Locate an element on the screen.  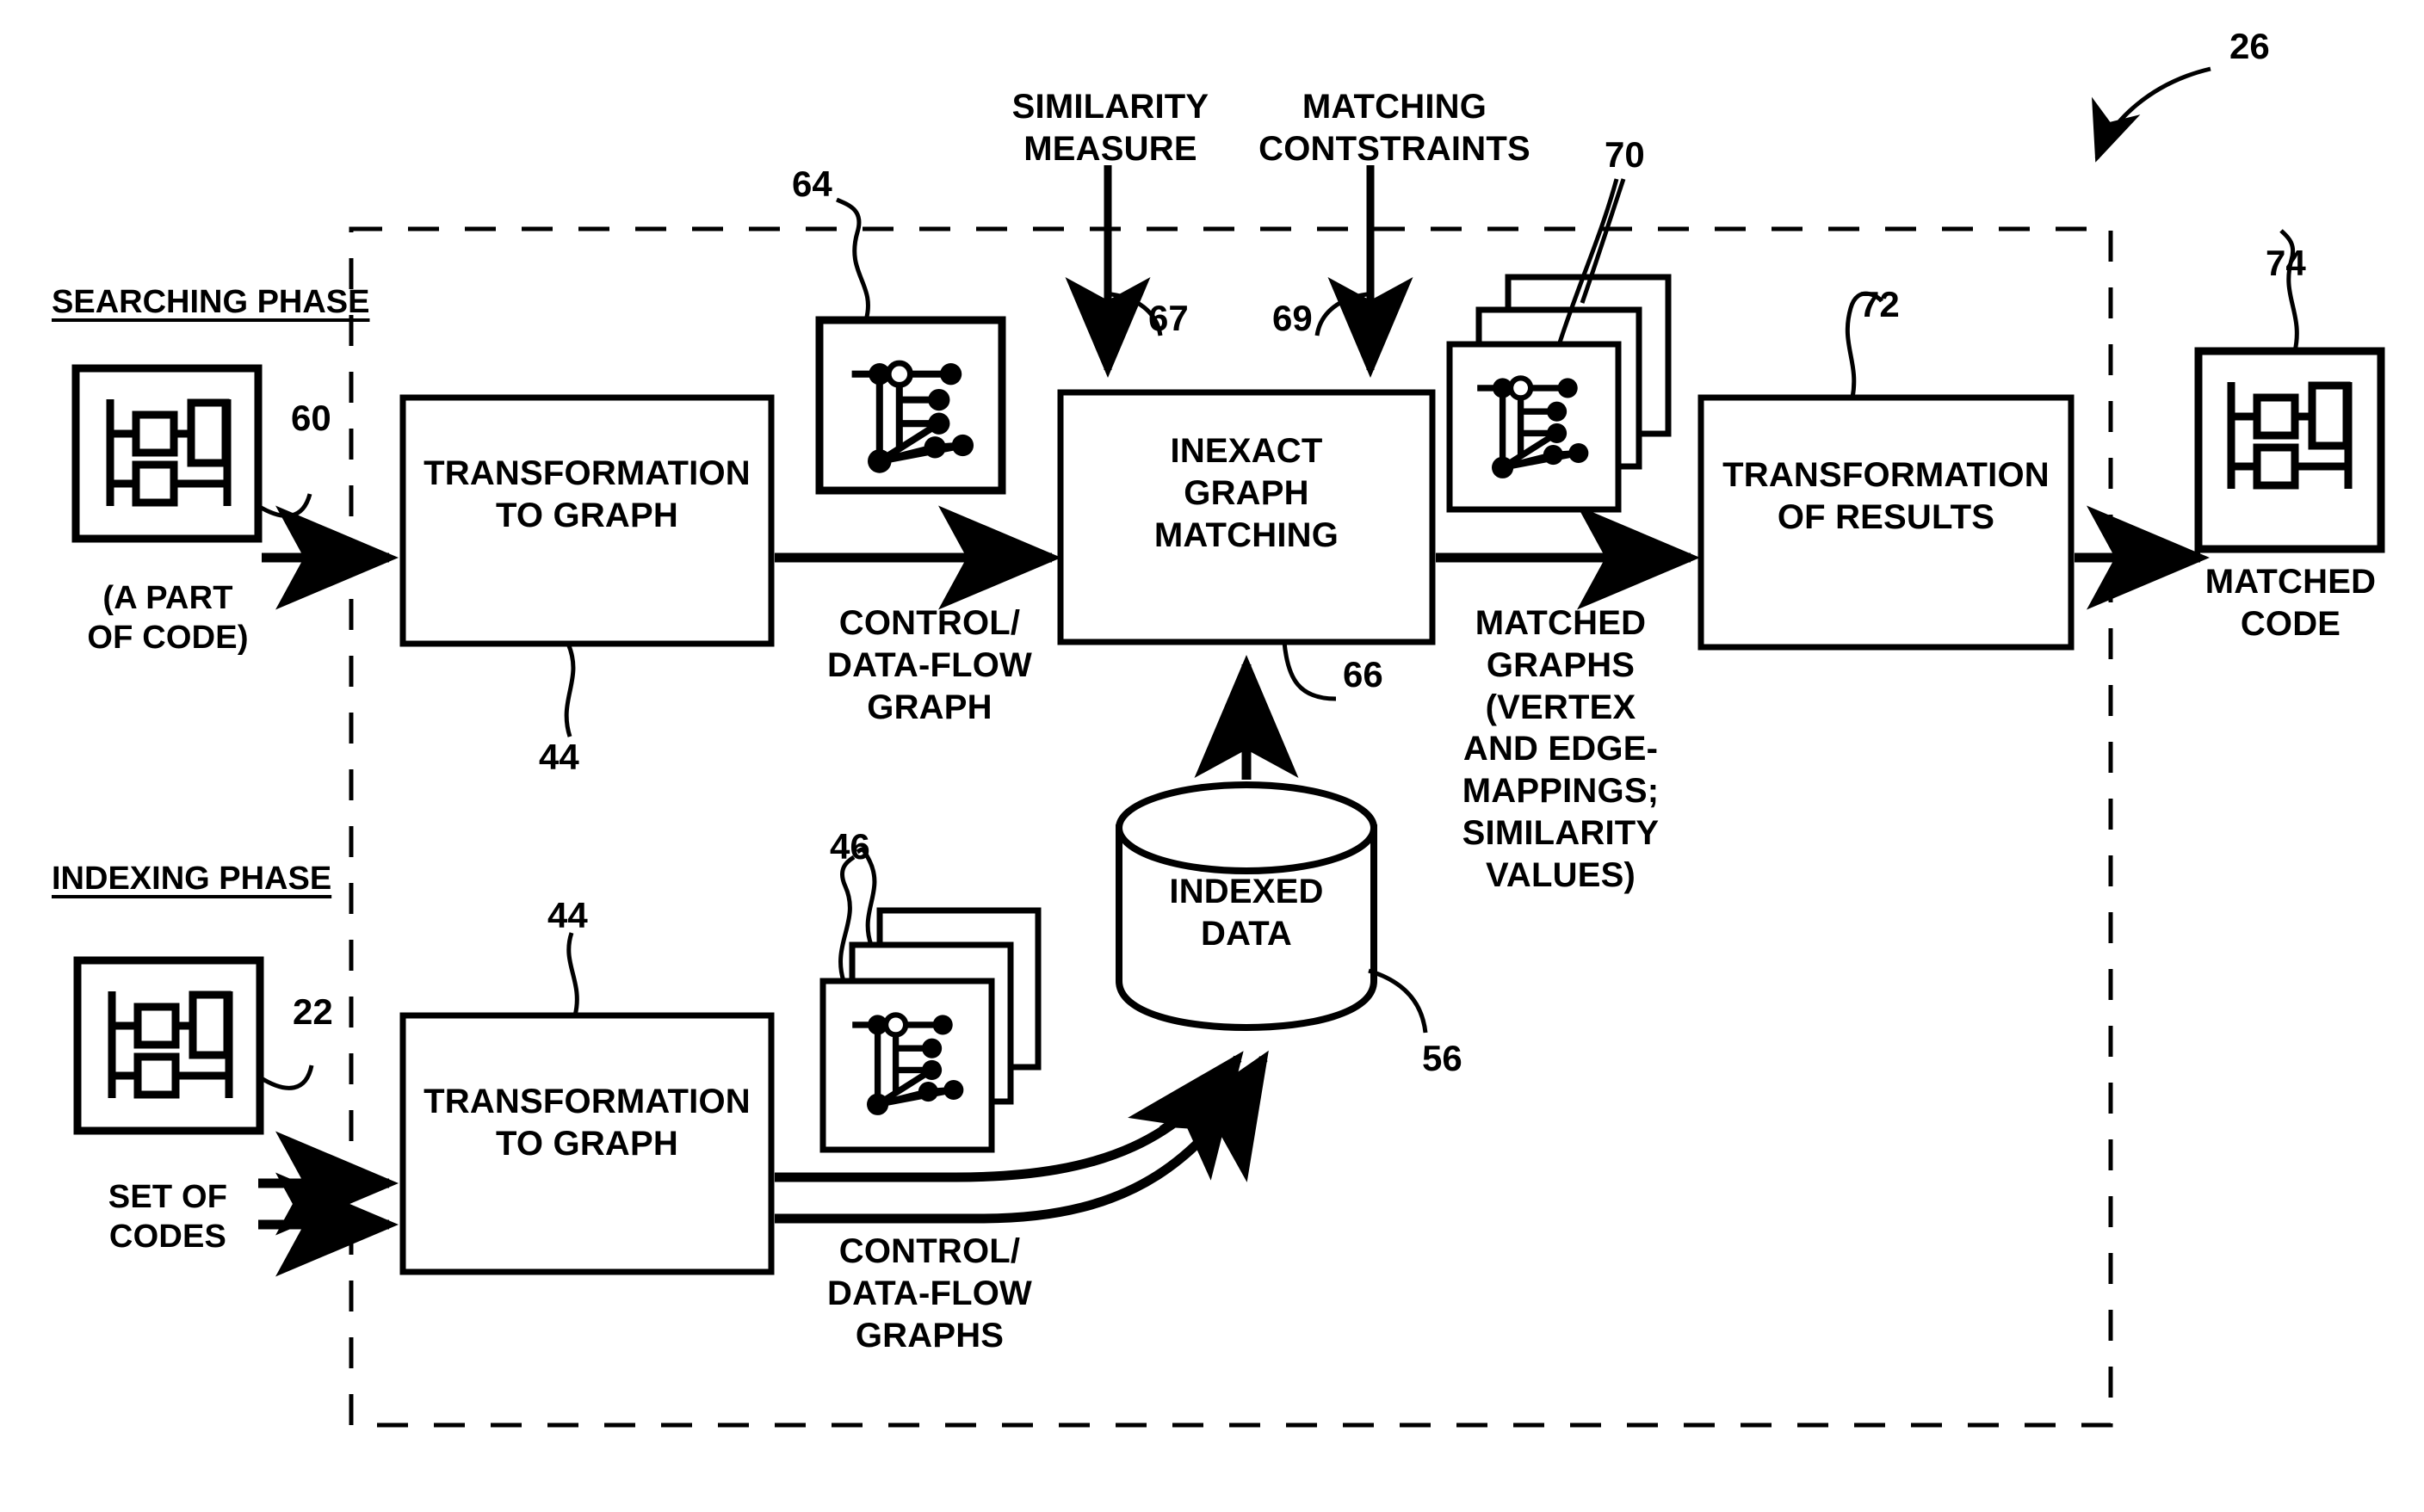
matching-constraints-label: MATCHING CONTSTRAINTS is located at coordinates (1394, 128).